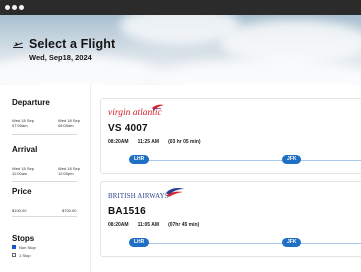 The height and width of the screenshot is (272, 361). What do you see at coordinates (22, 191) in the screenshot?
I see `price-filter-title: Price` at bounding box center [22, 191].